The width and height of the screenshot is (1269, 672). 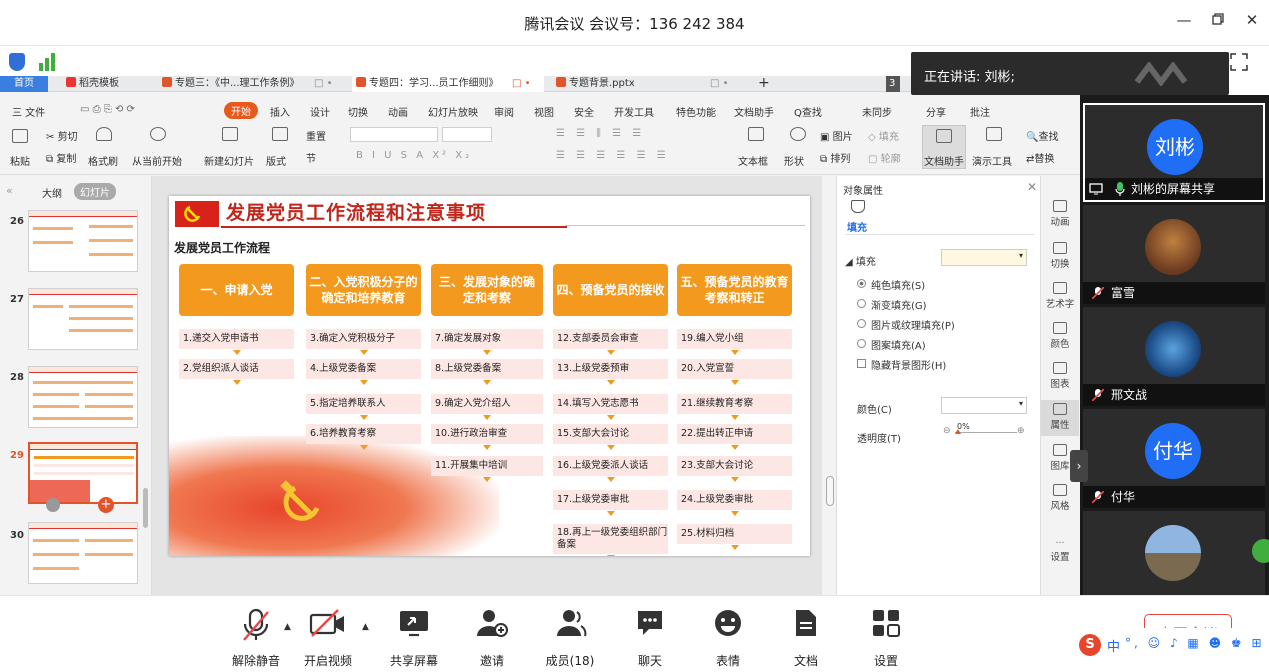 I want to click on new-slide-button: 新建幻灯片, so click(x=229, y=160).